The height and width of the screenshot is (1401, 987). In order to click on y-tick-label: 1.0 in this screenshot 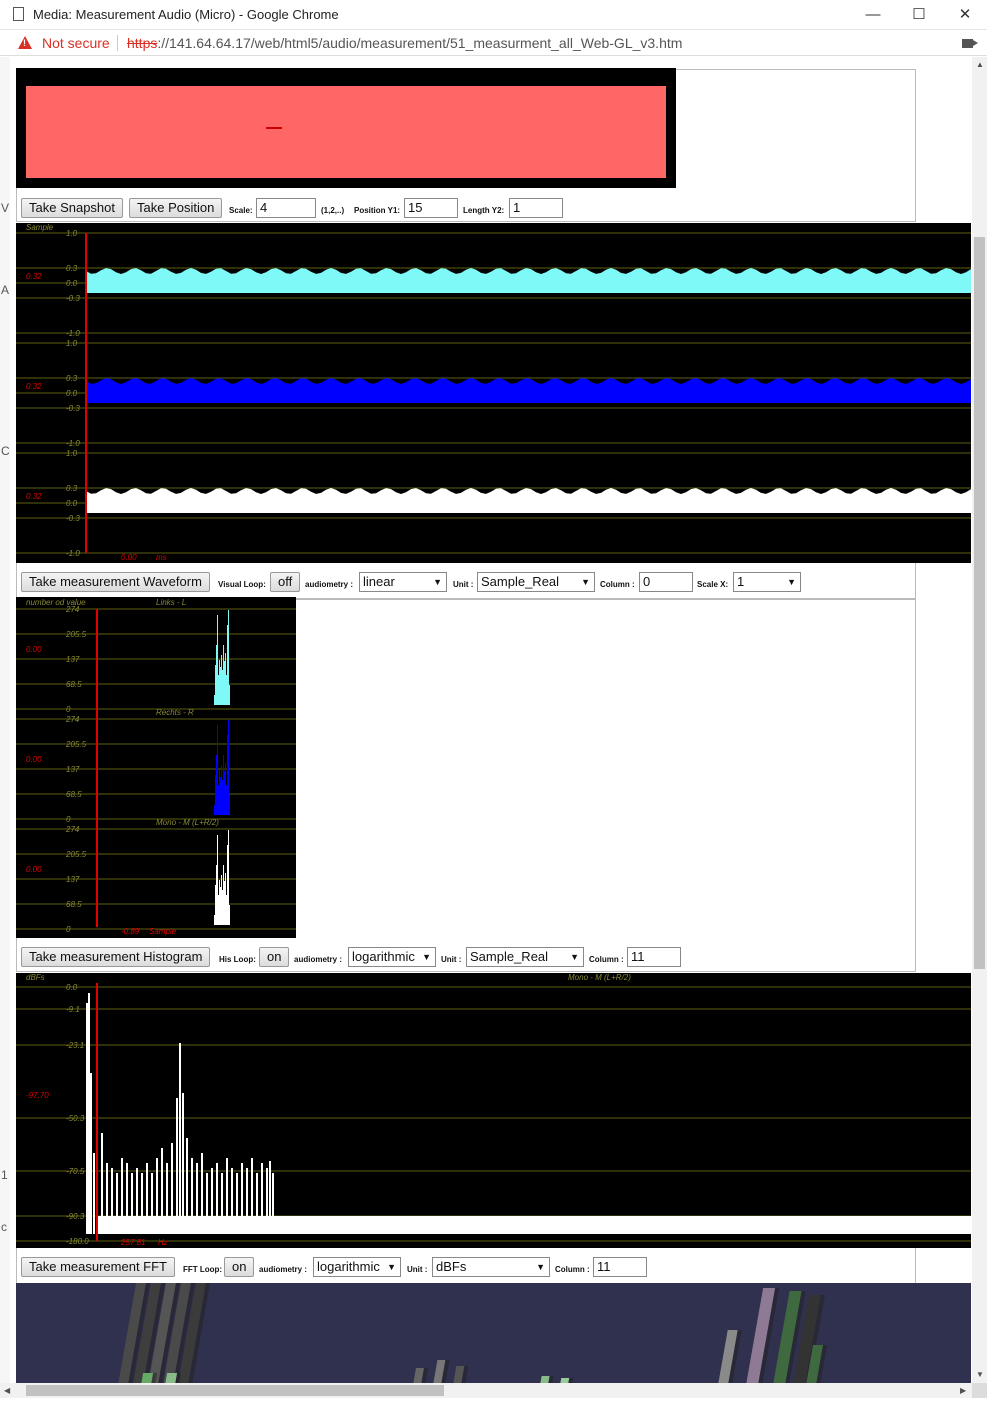, I will do `click(72, 233)`.